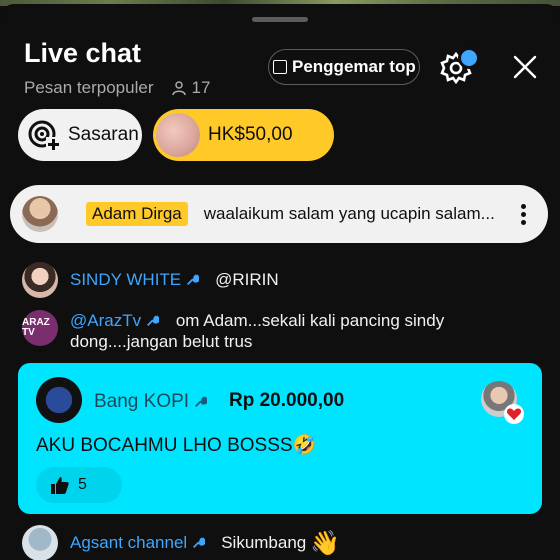 This screenshot has width=560, height=560. I want to click on super-chat-author: Bang KOPI, so click(151, 402).